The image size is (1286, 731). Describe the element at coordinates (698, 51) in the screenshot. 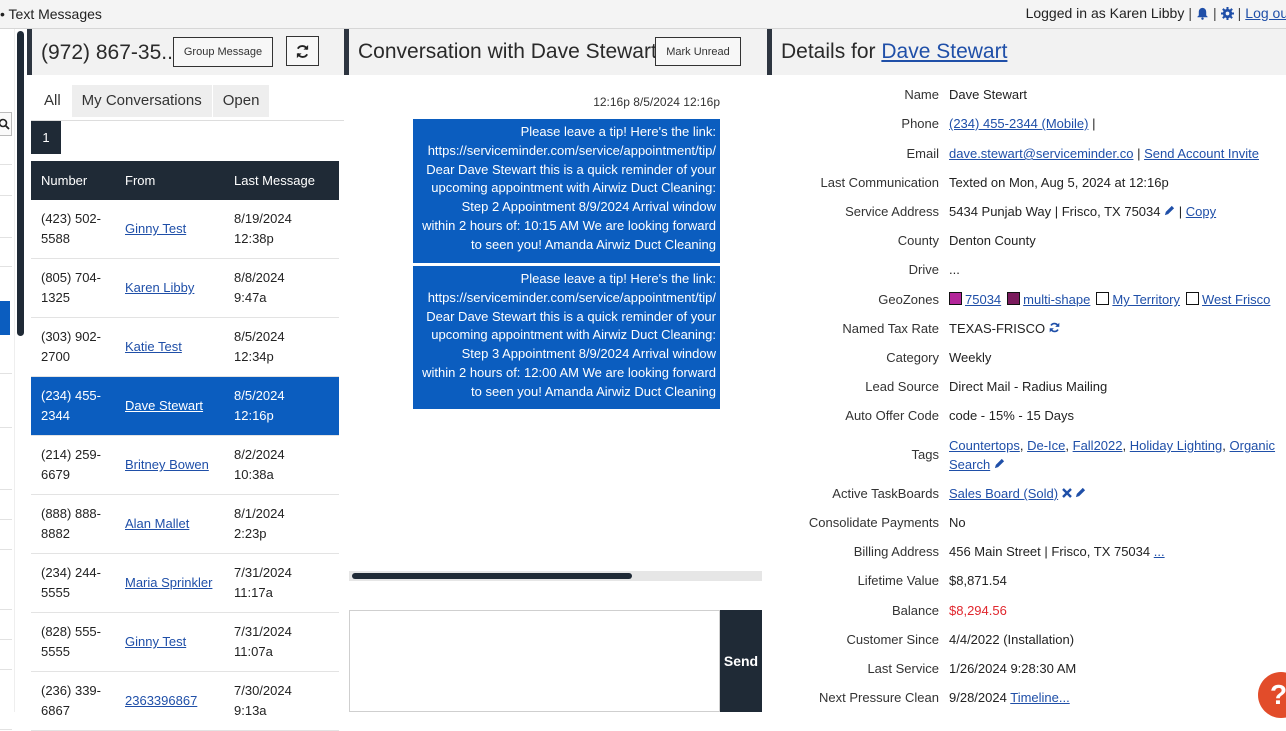

I see `mark-unread-button: Mark Unread` at that location.